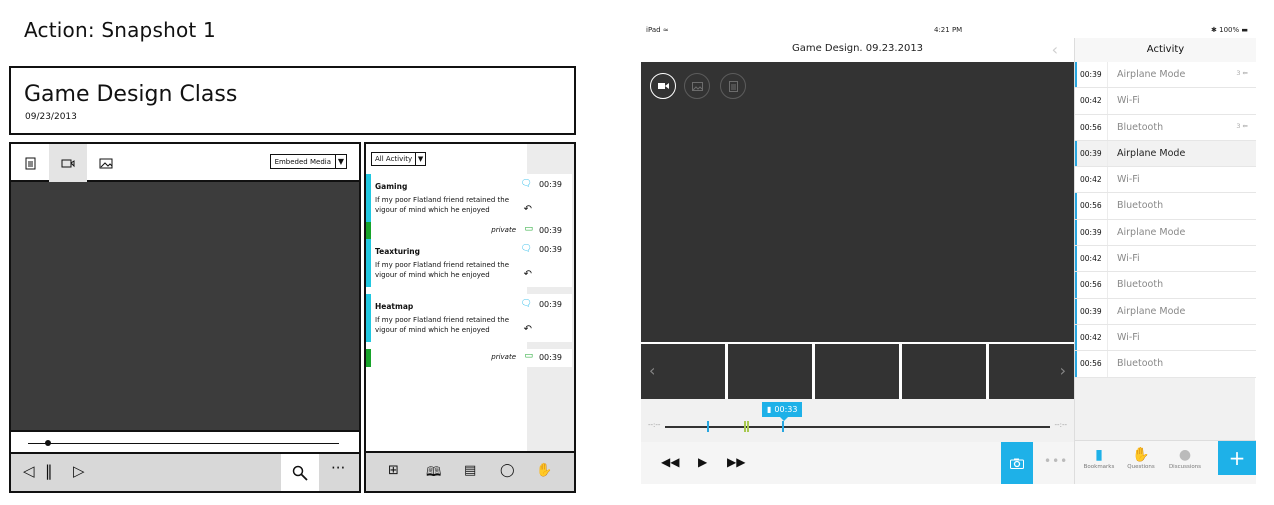  What do you see at coordinates (526, 184) in the screenshot?
I see `comment-icon: 🗨` at bounding box center [526, 184].